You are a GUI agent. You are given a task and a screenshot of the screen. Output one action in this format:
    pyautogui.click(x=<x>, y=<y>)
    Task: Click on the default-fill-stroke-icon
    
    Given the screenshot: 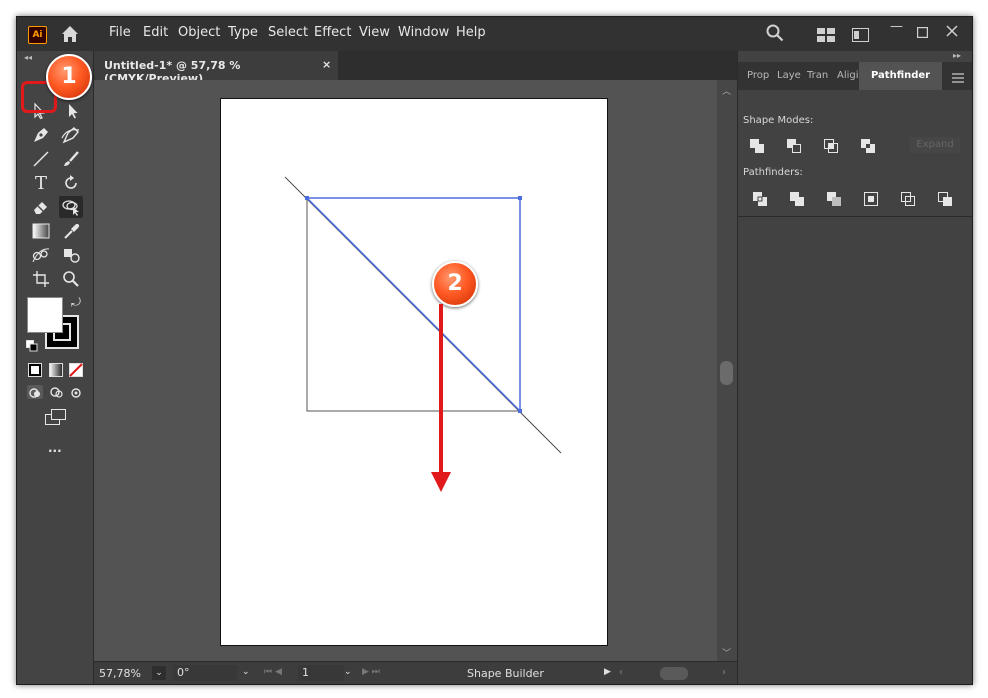 What is the action you would take?
    pyautogui.click(x=32, y=346)
    